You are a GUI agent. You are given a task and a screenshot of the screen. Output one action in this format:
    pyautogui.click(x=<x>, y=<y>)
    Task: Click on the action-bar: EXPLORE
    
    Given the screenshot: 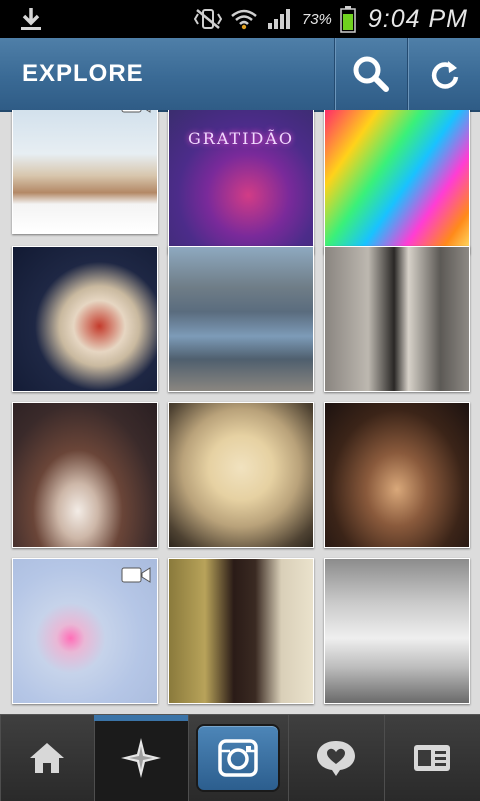 What is the action you would take?
    pyautogui.click(x=240, y=75)
    